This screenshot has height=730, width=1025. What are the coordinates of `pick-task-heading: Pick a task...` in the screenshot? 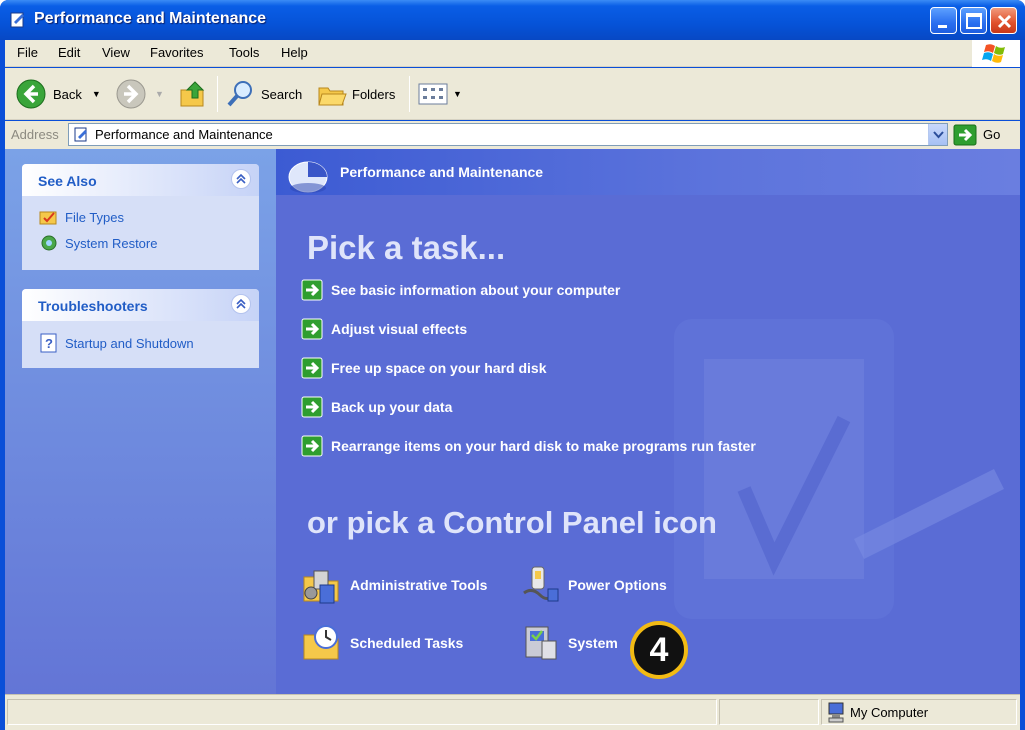 It's located at (406, 247).